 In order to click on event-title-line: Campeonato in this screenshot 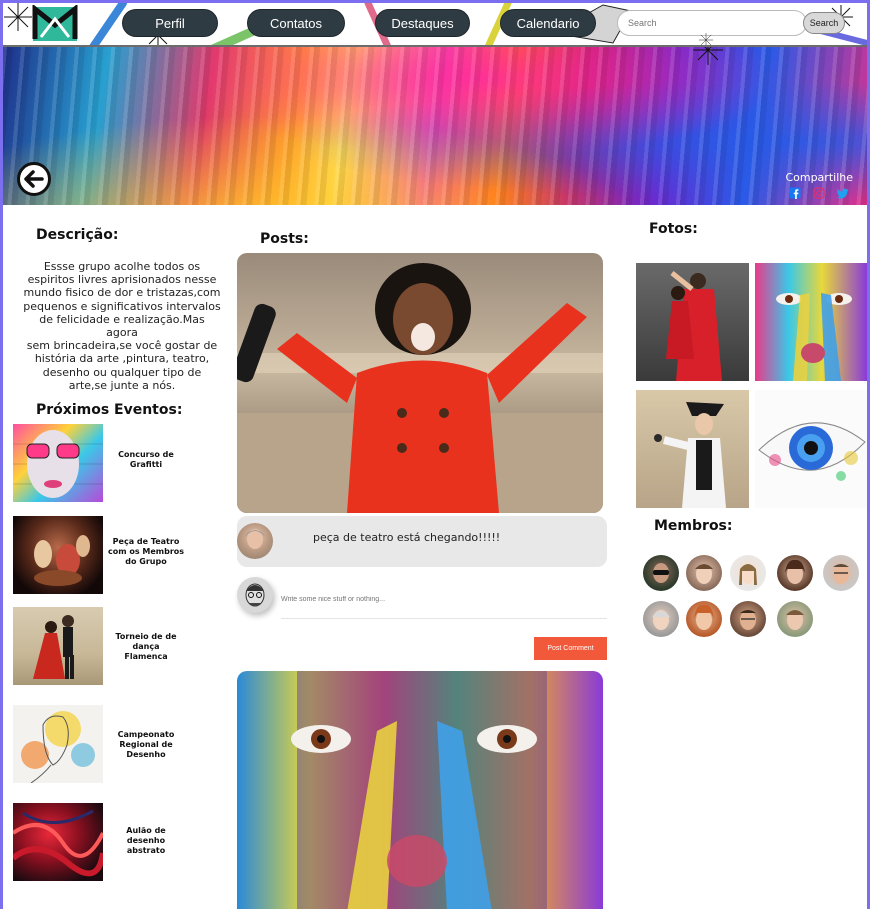, I will do `click(146, 734)`.